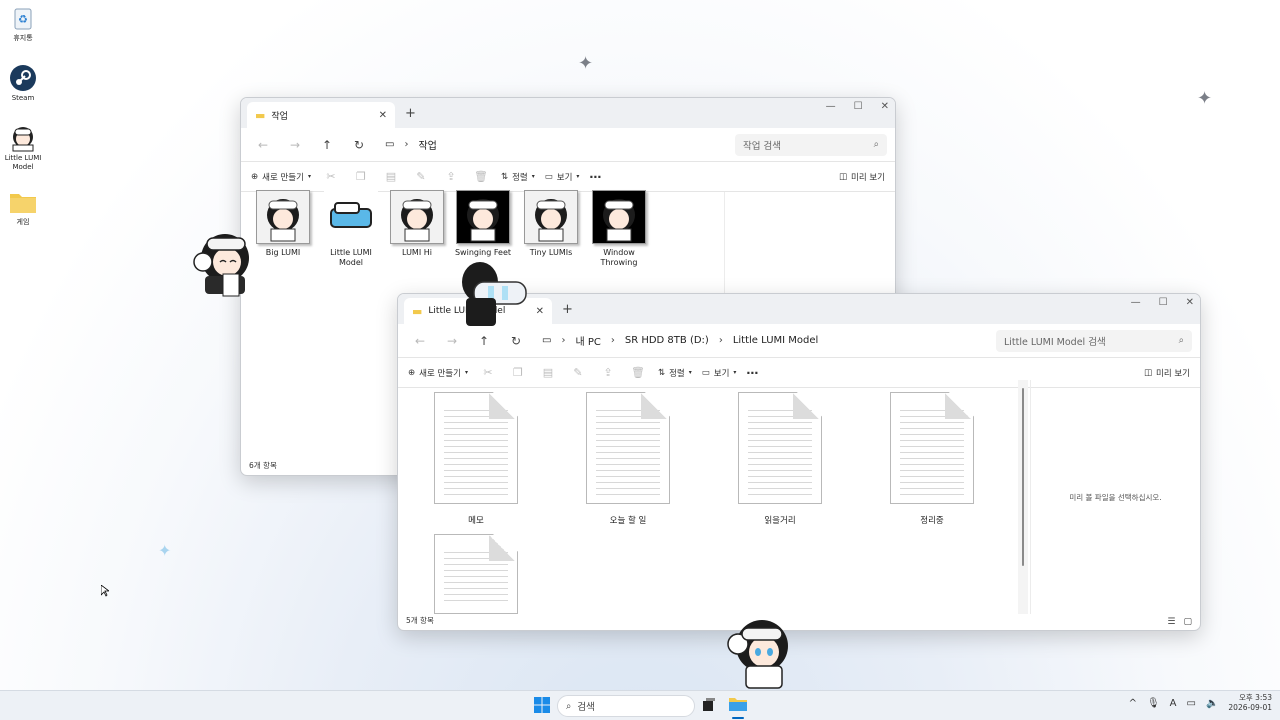 This screenshot has width=1280, height=720. I want to click on lumi-mascot-jetpack, so click(493, 295).